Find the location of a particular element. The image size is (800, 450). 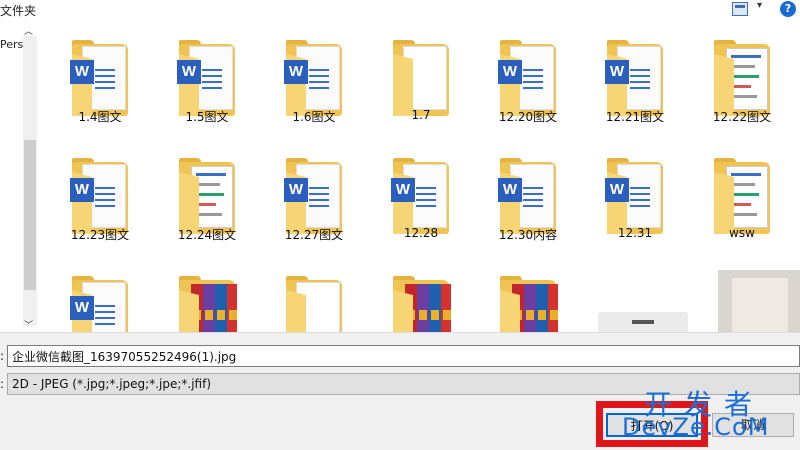

filename-label: : is located at coordinates (2, 356).